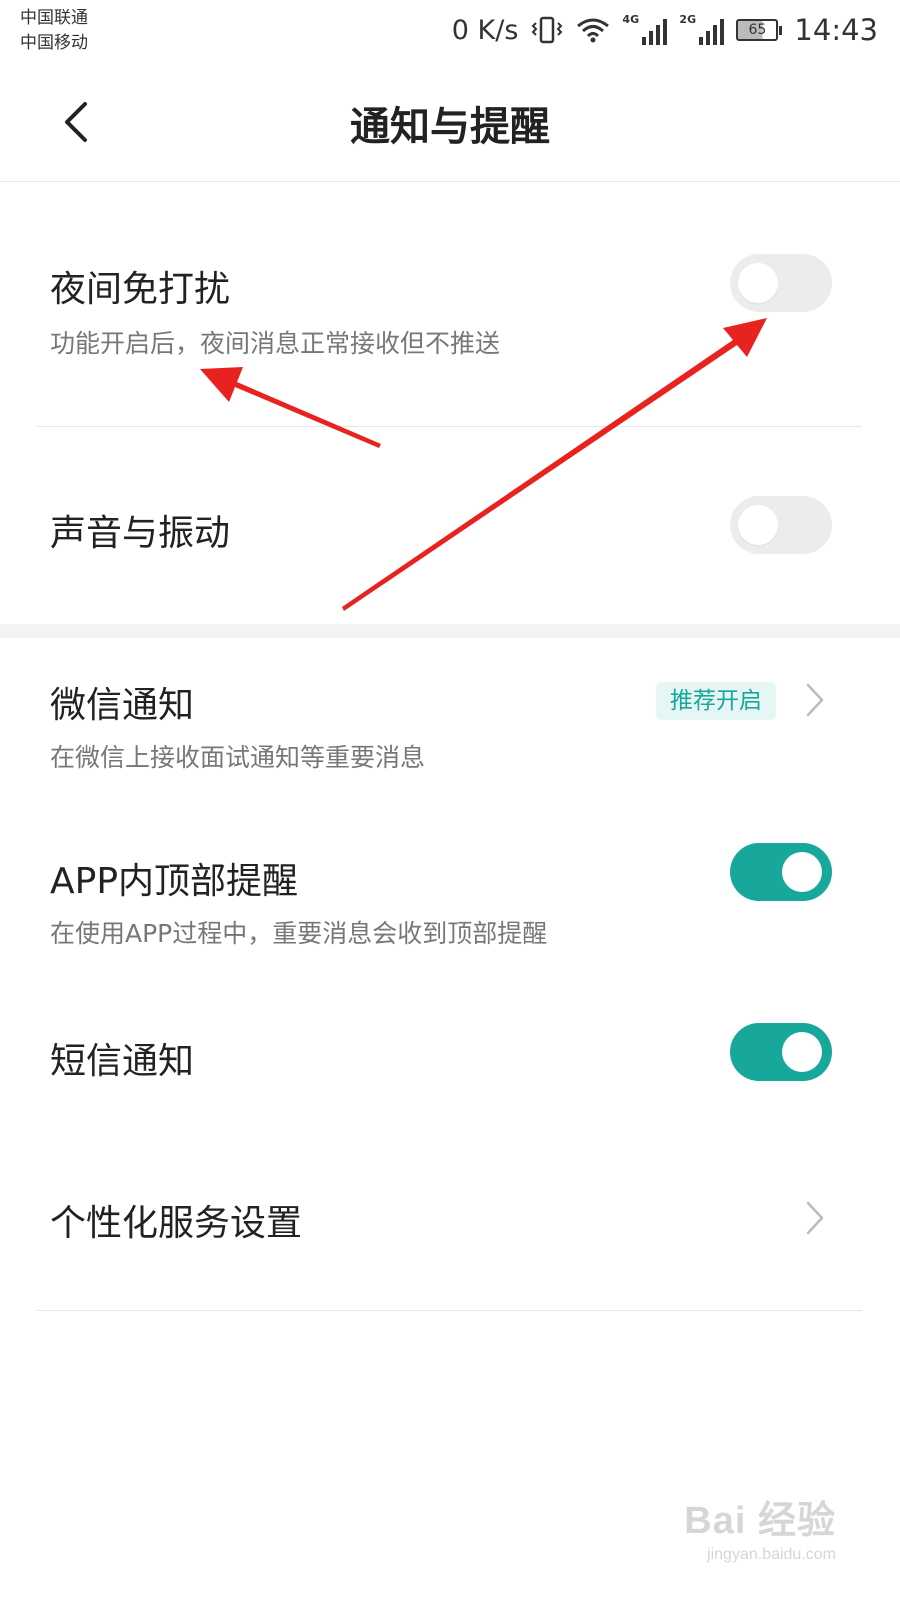  Describe the element at coordinates (122, 705) in the screenshot. I see `wechat-notify-title: 微信通知` at that location.